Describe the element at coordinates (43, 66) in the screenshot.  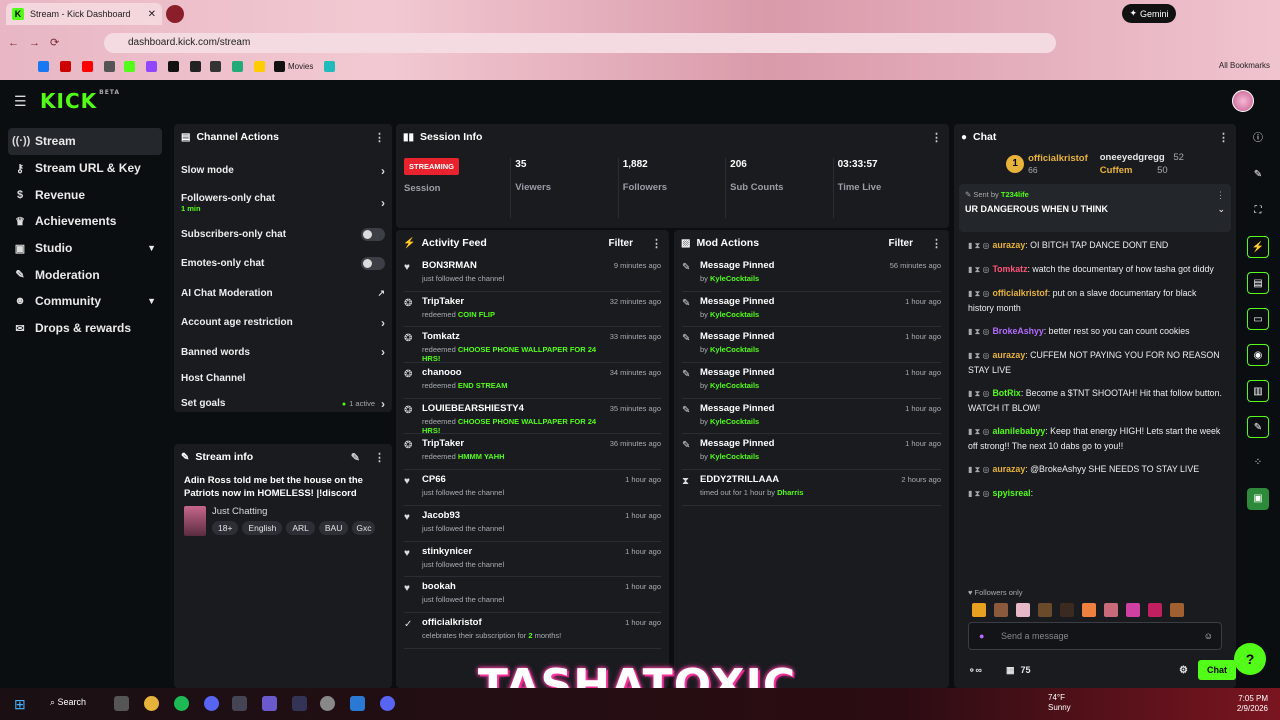
I see `facebook-icon` at that location.